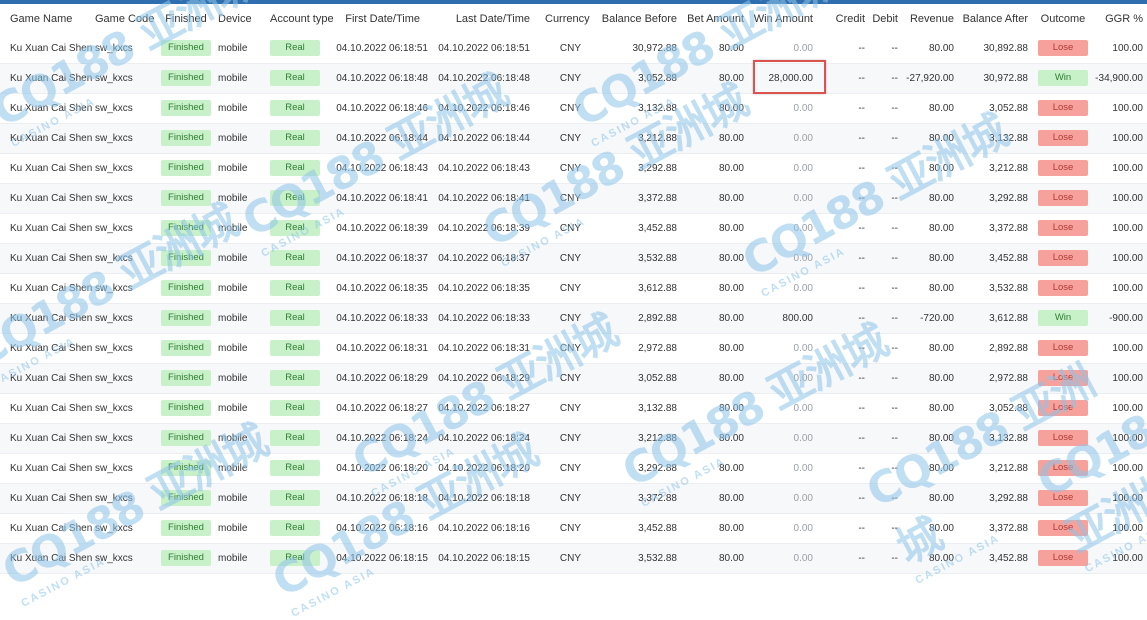 The height and width of the screenshot is (620, 1147). I want to click on column-header-credit: Credit, so click(850, 19).